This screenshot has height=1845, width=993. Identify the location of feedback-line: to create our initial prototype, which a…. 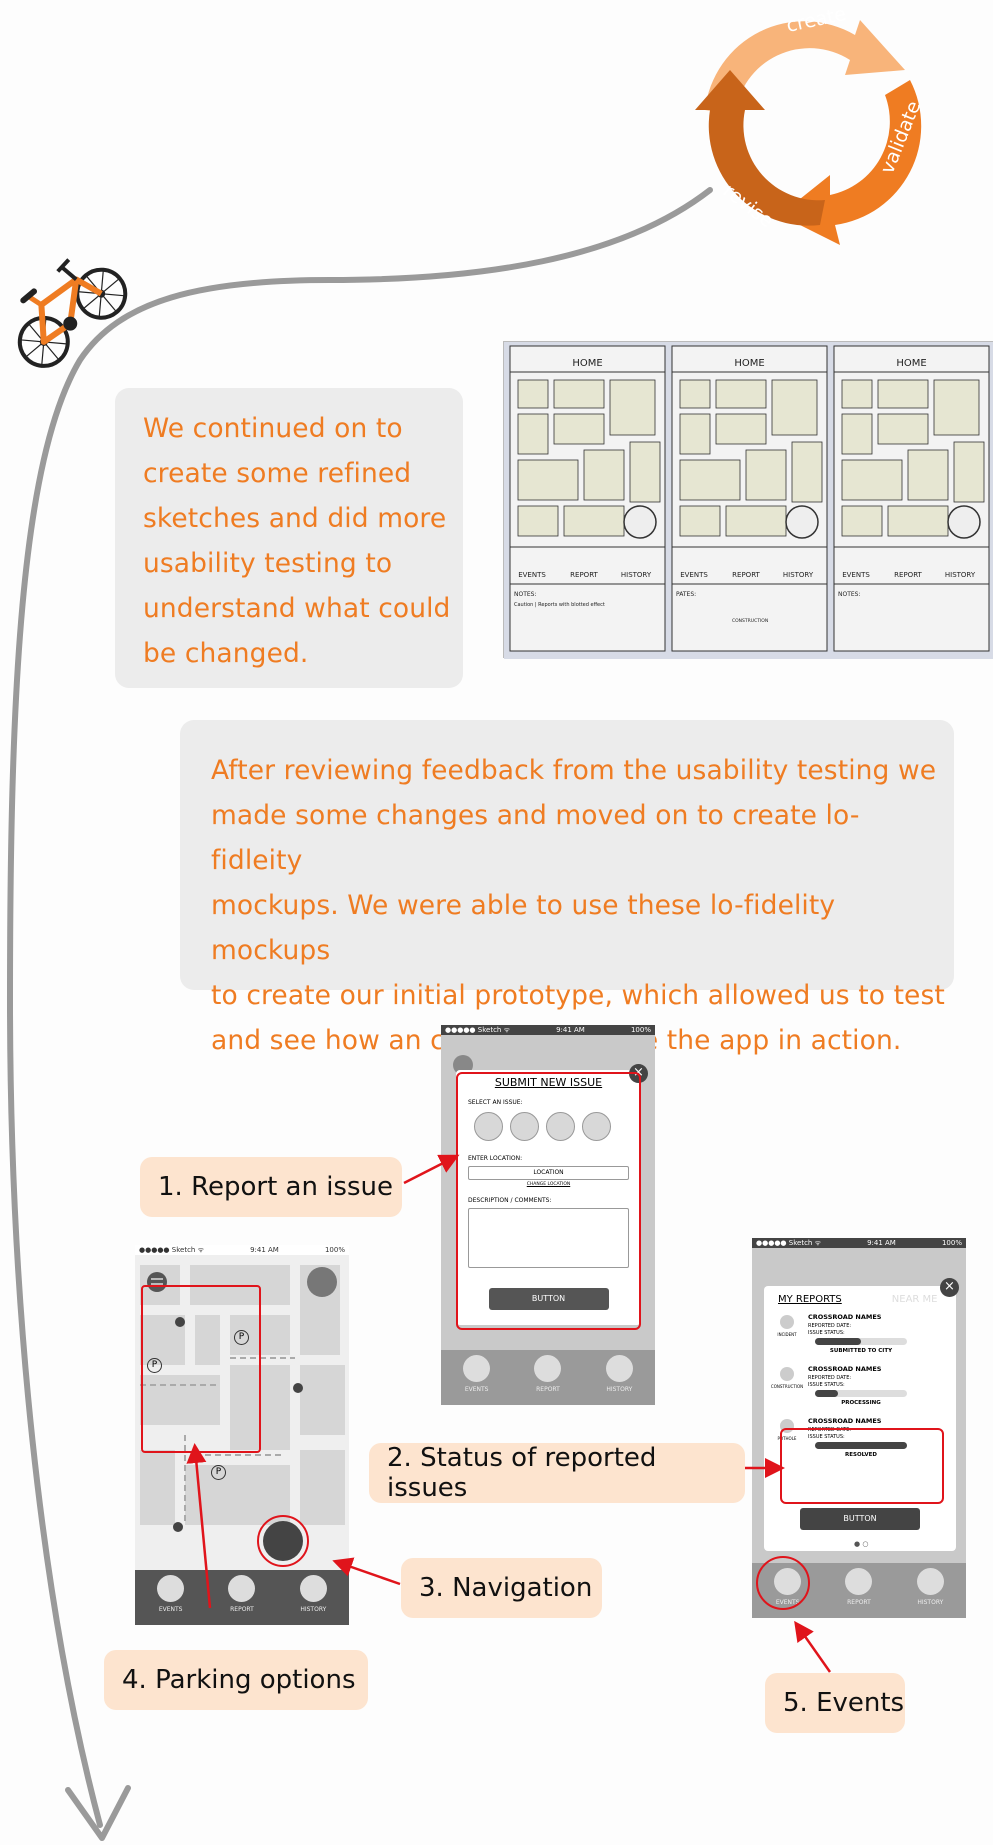
(578, 995).